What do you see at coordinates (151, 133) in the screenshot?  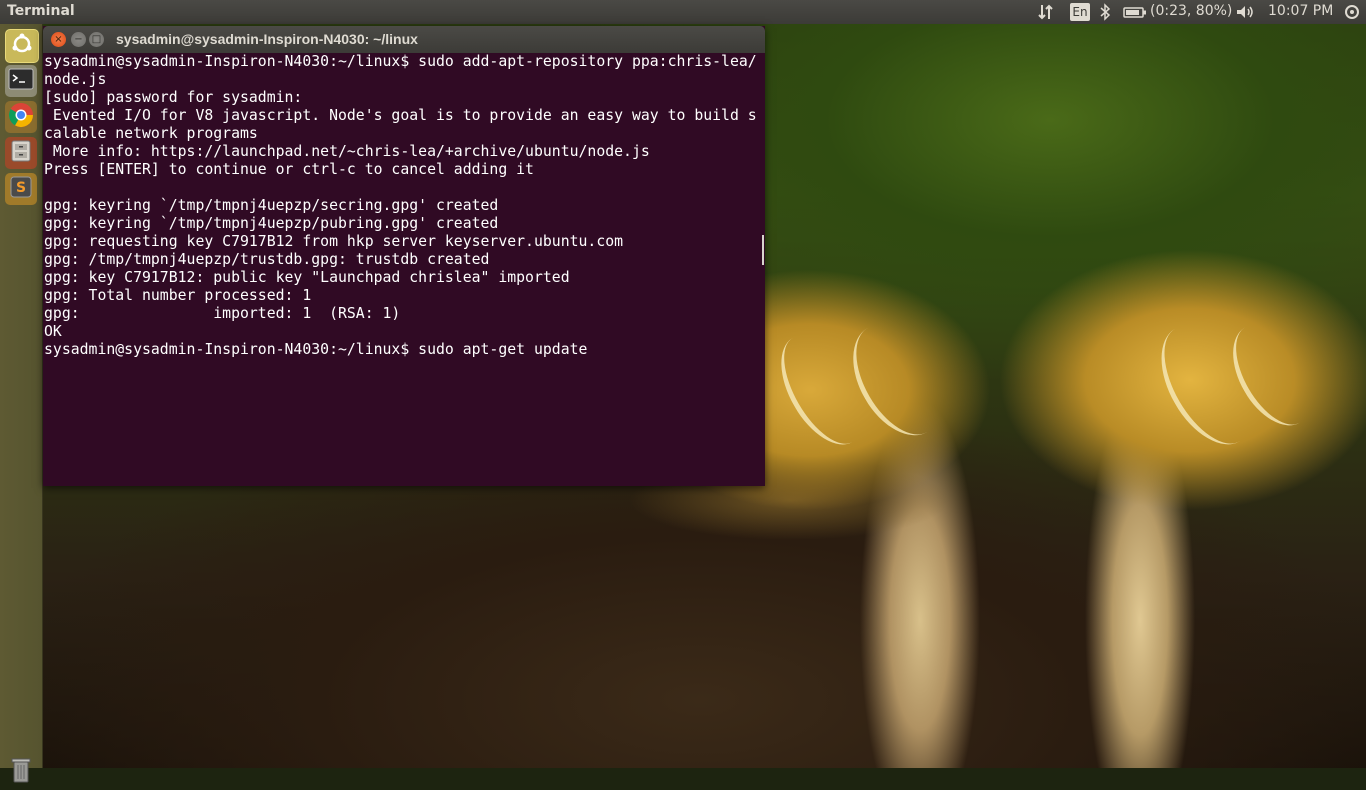 I see `terminal-line: calable network programs` at bounding box center [151, 133].